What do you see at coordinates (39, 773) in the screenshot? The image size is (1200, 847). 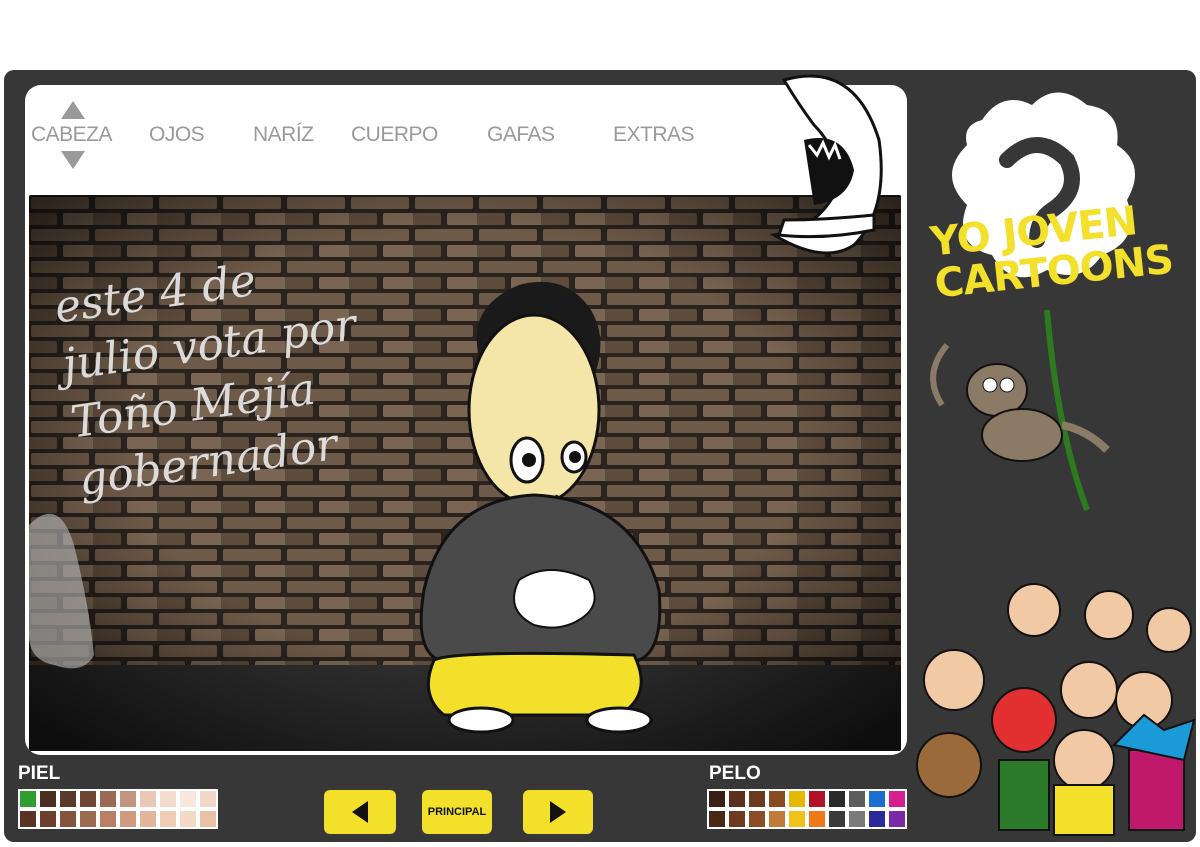 I see `skin-palette-label: PIEL` at bounding box center [39, 773].